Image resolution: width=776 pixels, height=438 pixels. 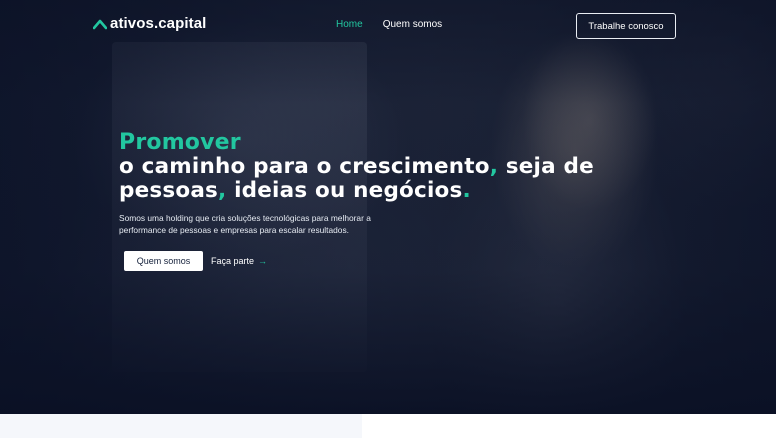 I want to click on headline-line-1-tail: seja de, so click(x=546, y=166).